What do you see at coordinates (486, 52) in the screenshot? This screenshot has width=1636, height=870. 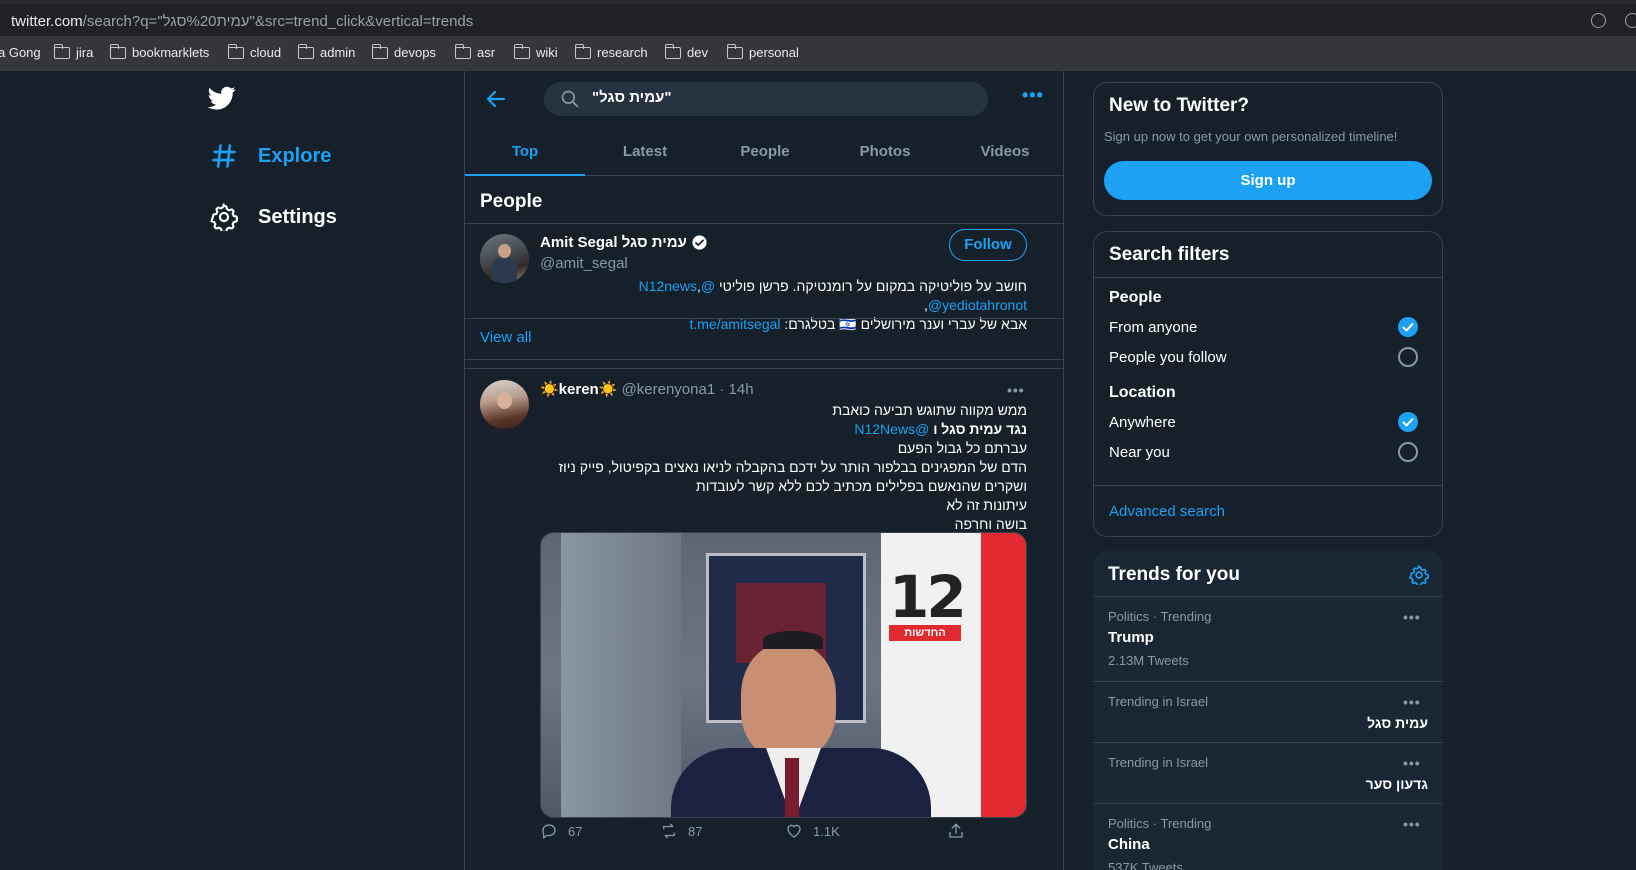 I see `bookmark-label: asr` at bounding box center [486, 52].